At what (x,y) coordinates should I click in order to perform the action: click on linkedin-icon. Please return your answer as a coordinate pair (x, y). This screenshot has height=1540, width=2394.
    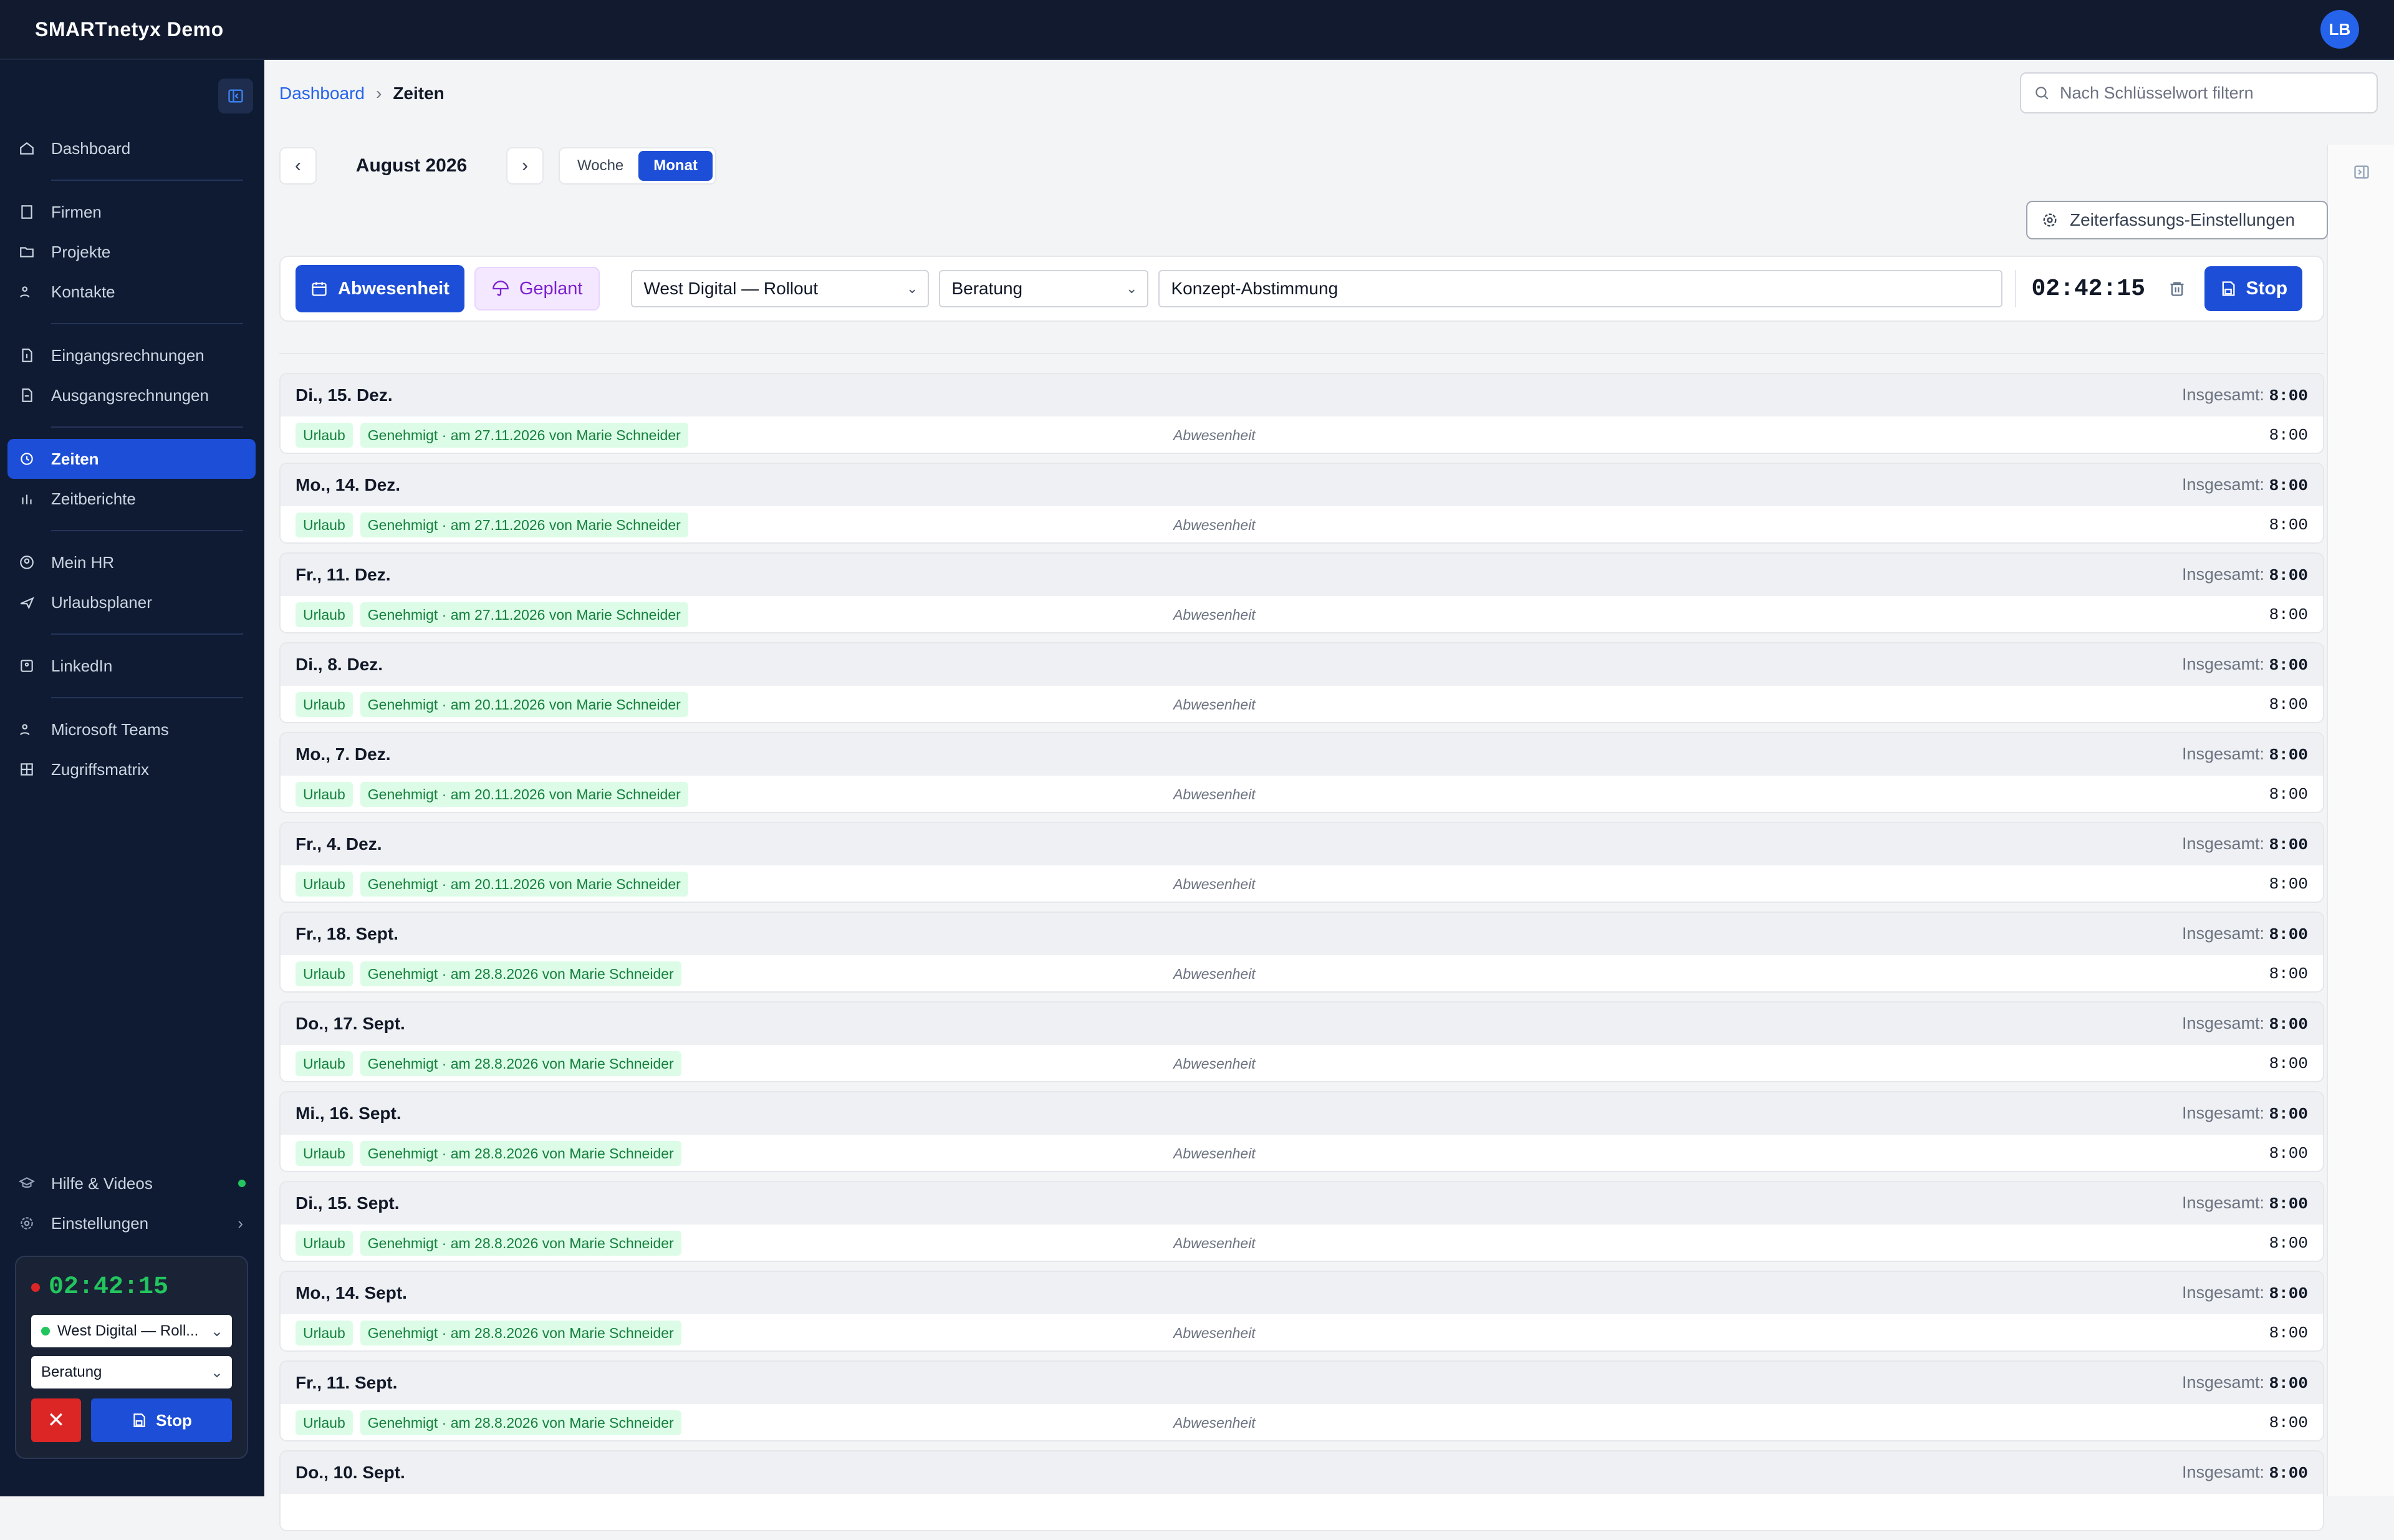
    Looking at the image, I should click on (26, 666).